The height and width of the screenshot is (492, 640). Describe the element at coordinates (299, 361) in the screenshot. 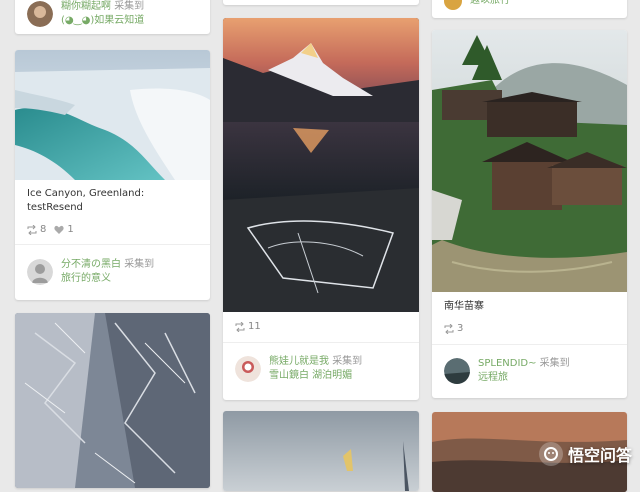

I see `user-name: 熊娃儿就是我` at that location.